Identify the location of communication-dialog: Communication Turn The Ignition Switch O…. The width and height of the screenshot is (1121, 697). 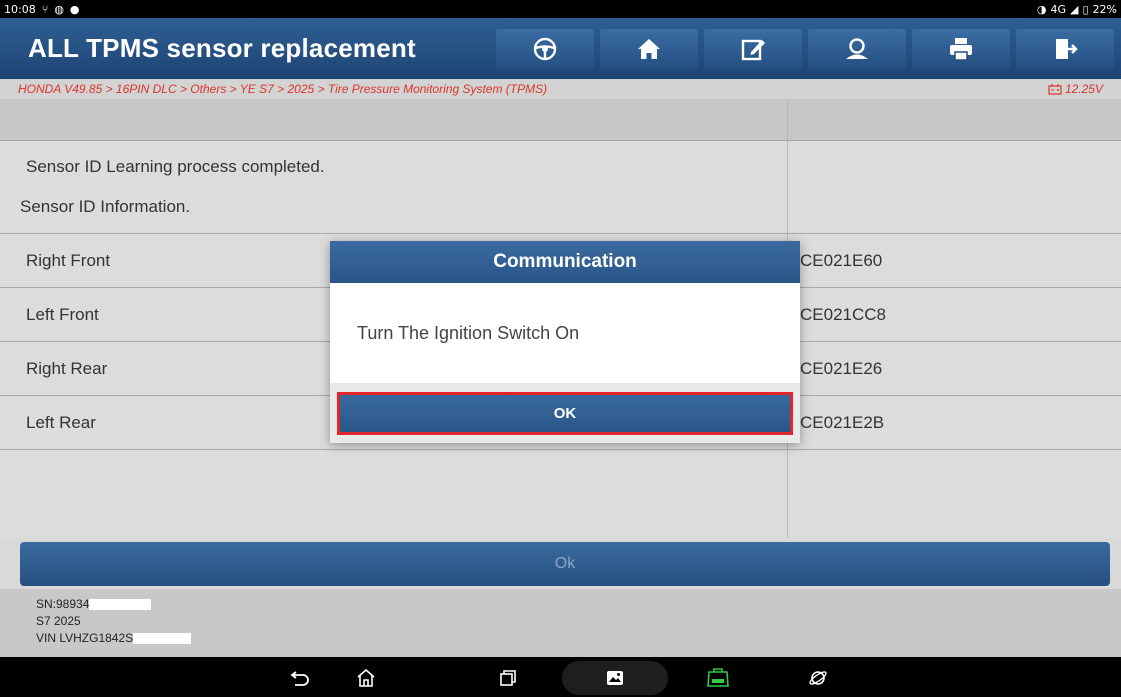
(565, 342).